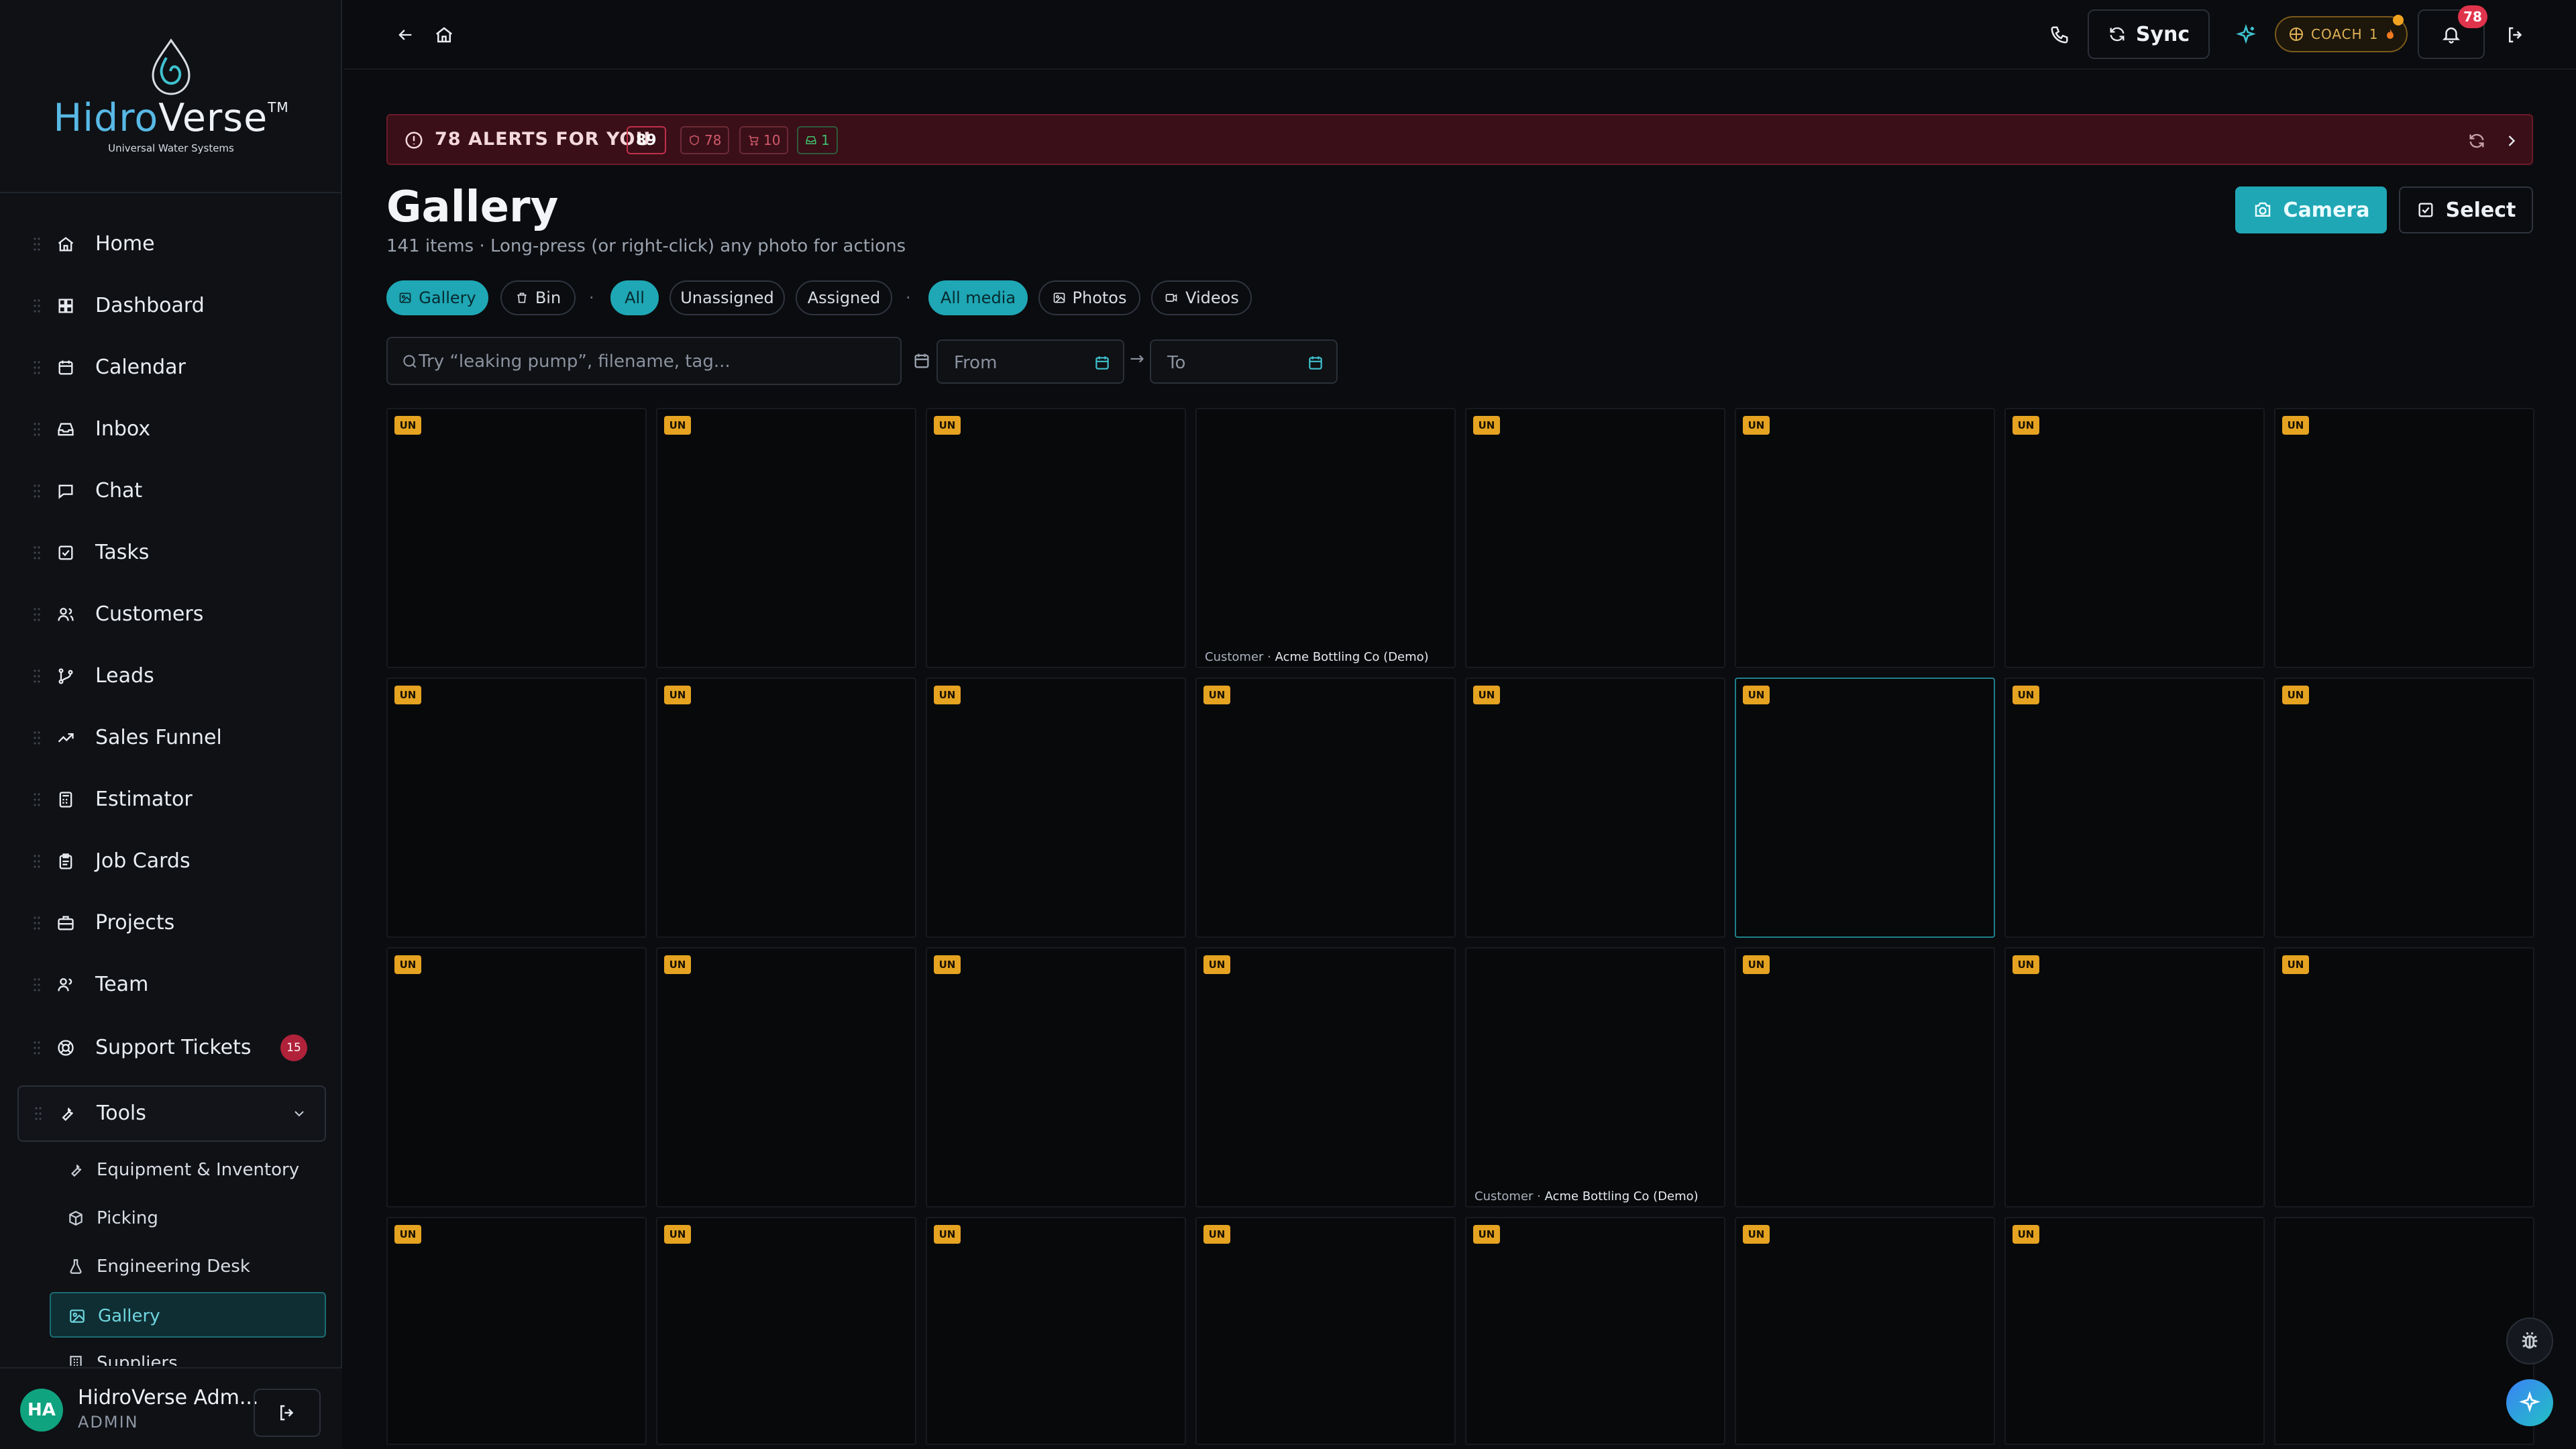 The height and width of the screenshot is (1449, 2576). Describe the element at coordinates (444, 34) in the screenshot. I see `home-button` at that location.